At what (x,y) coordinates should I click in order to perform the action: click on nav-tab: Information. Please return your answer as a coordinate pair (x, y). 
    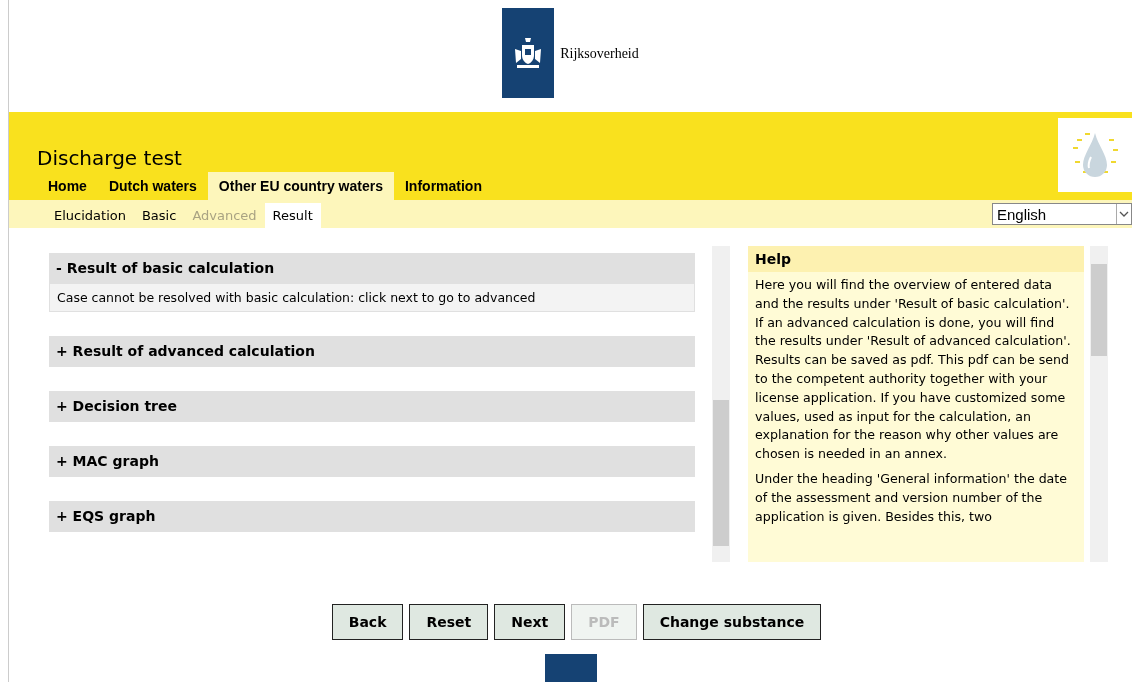
    Looking at the image, I should click on (443, 186).